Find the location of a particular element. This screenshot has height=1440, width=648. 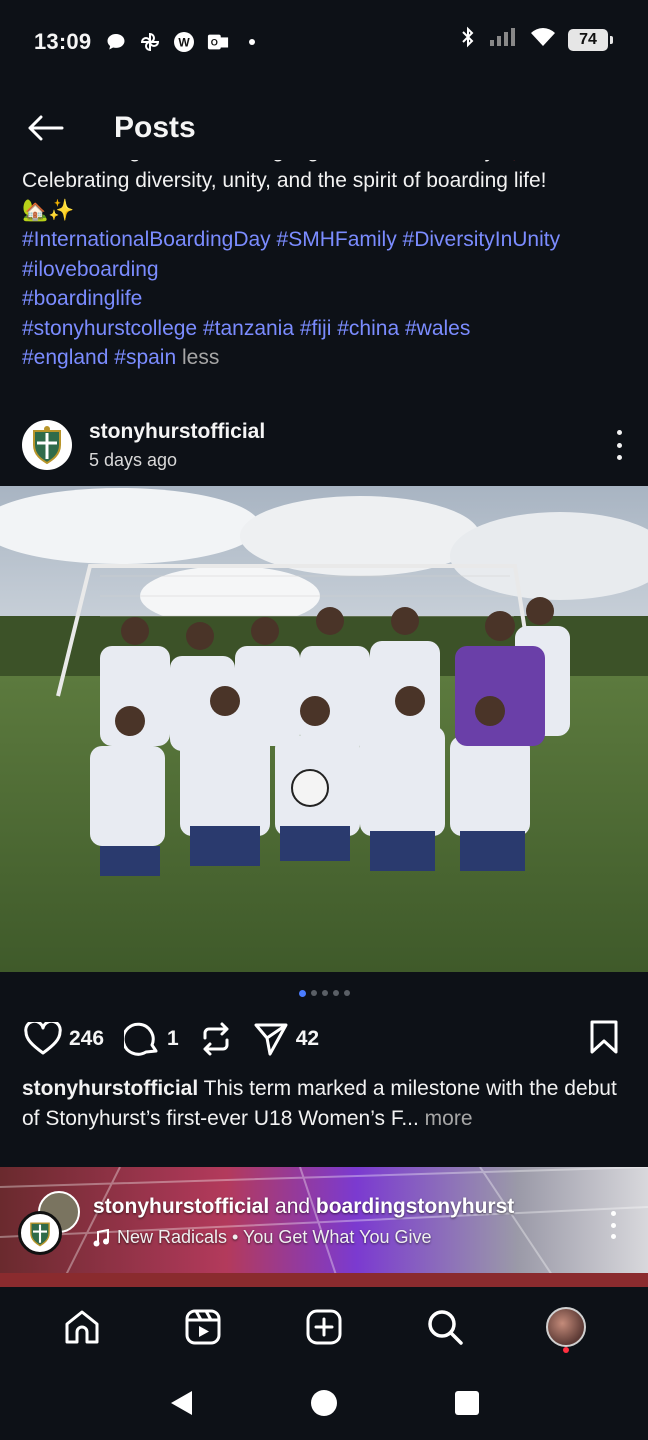

send-icon is located at coordinates (271, 1039).